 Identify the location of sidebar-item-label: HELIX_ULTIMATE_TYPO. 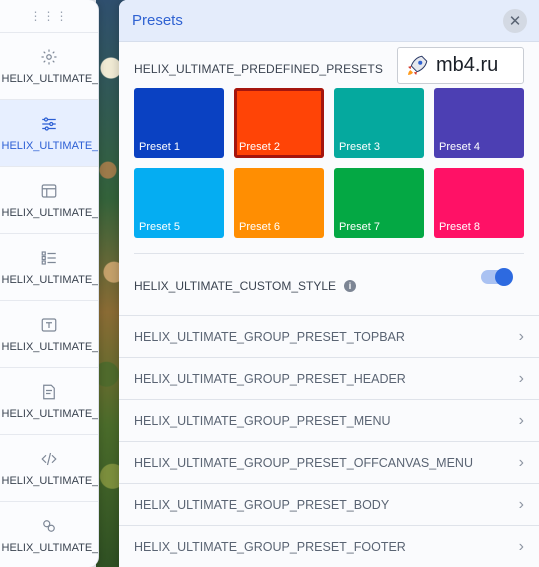
(50, 347).